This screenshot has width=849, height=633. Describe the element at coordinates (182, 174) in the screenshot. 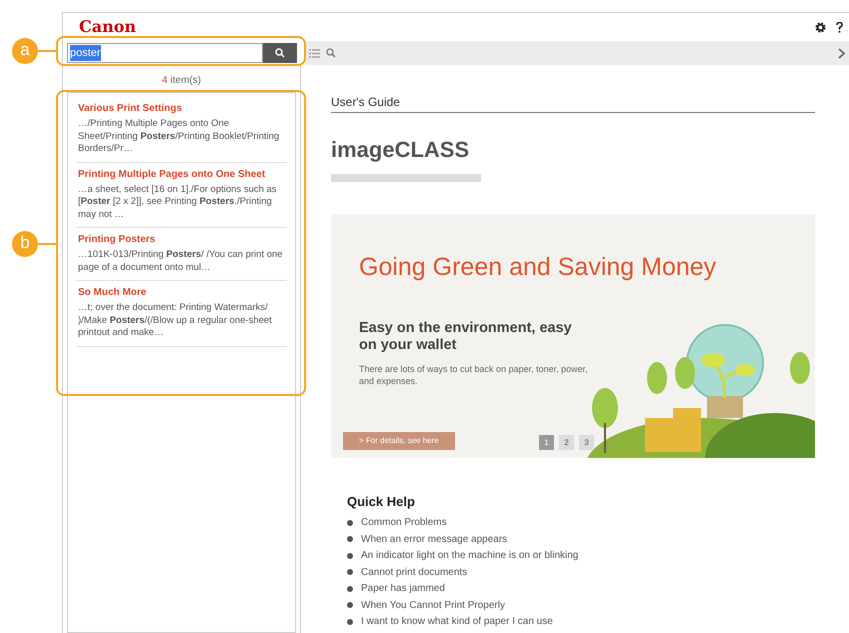

I see `result-title-link: Printing Multiple Pages onto One Sheet` at that location.